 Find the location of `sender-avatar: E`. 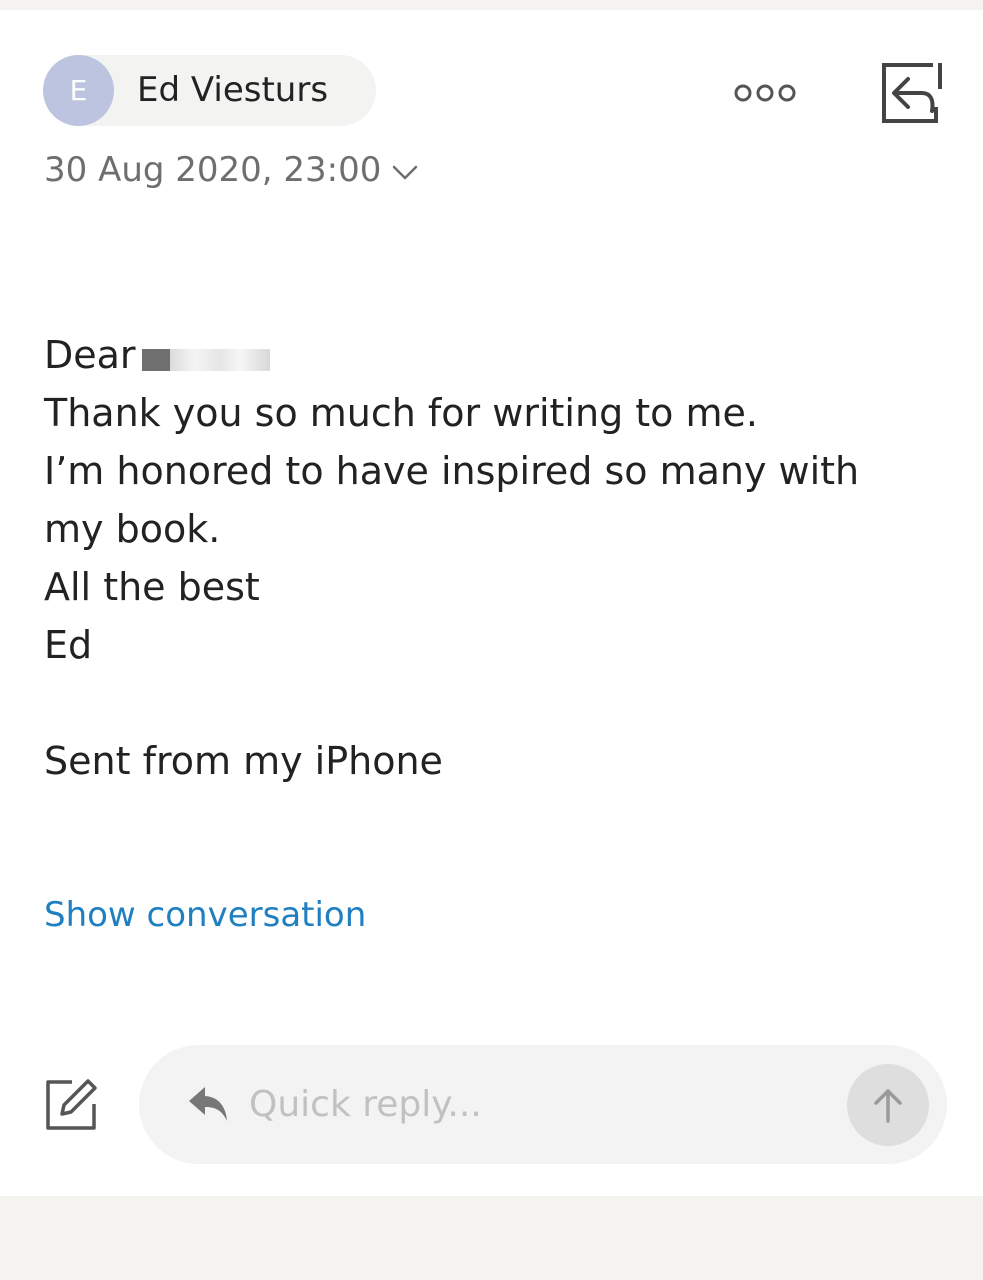

sender-avatar: E is located at coordinates (78, 90).